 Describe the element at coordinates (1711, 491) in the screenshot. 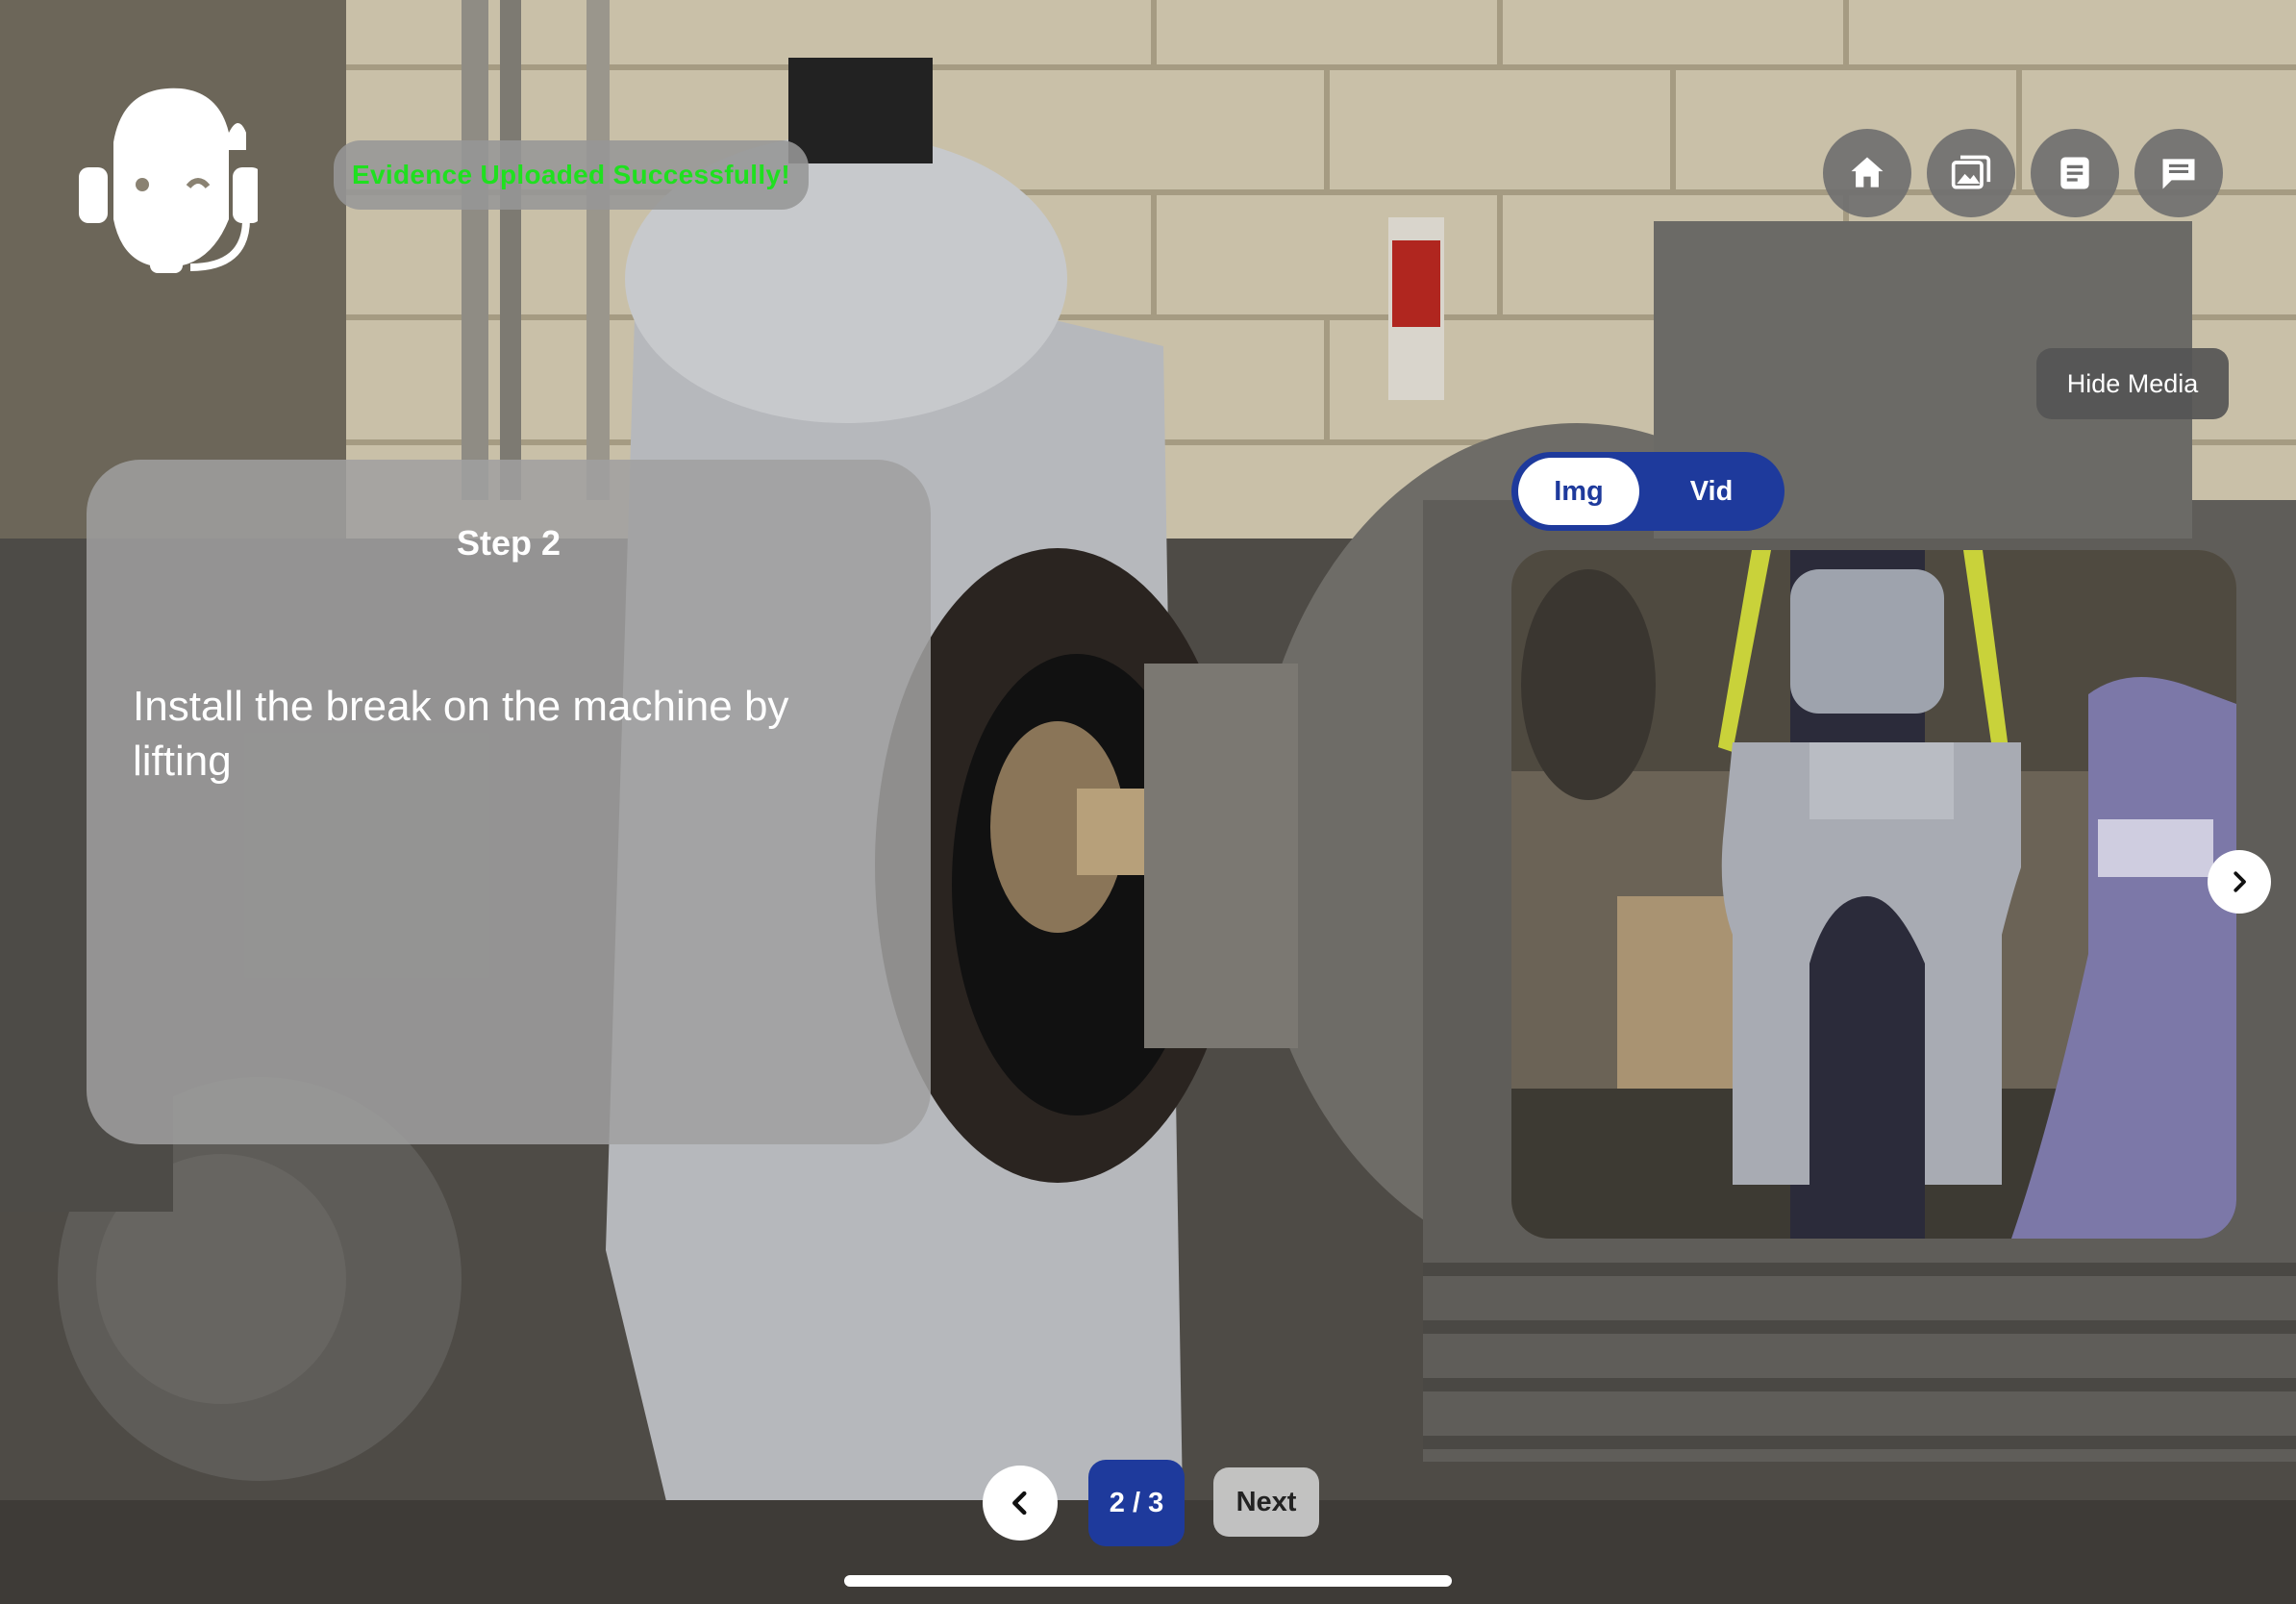

I see `vid-tab: Vid` at that location.